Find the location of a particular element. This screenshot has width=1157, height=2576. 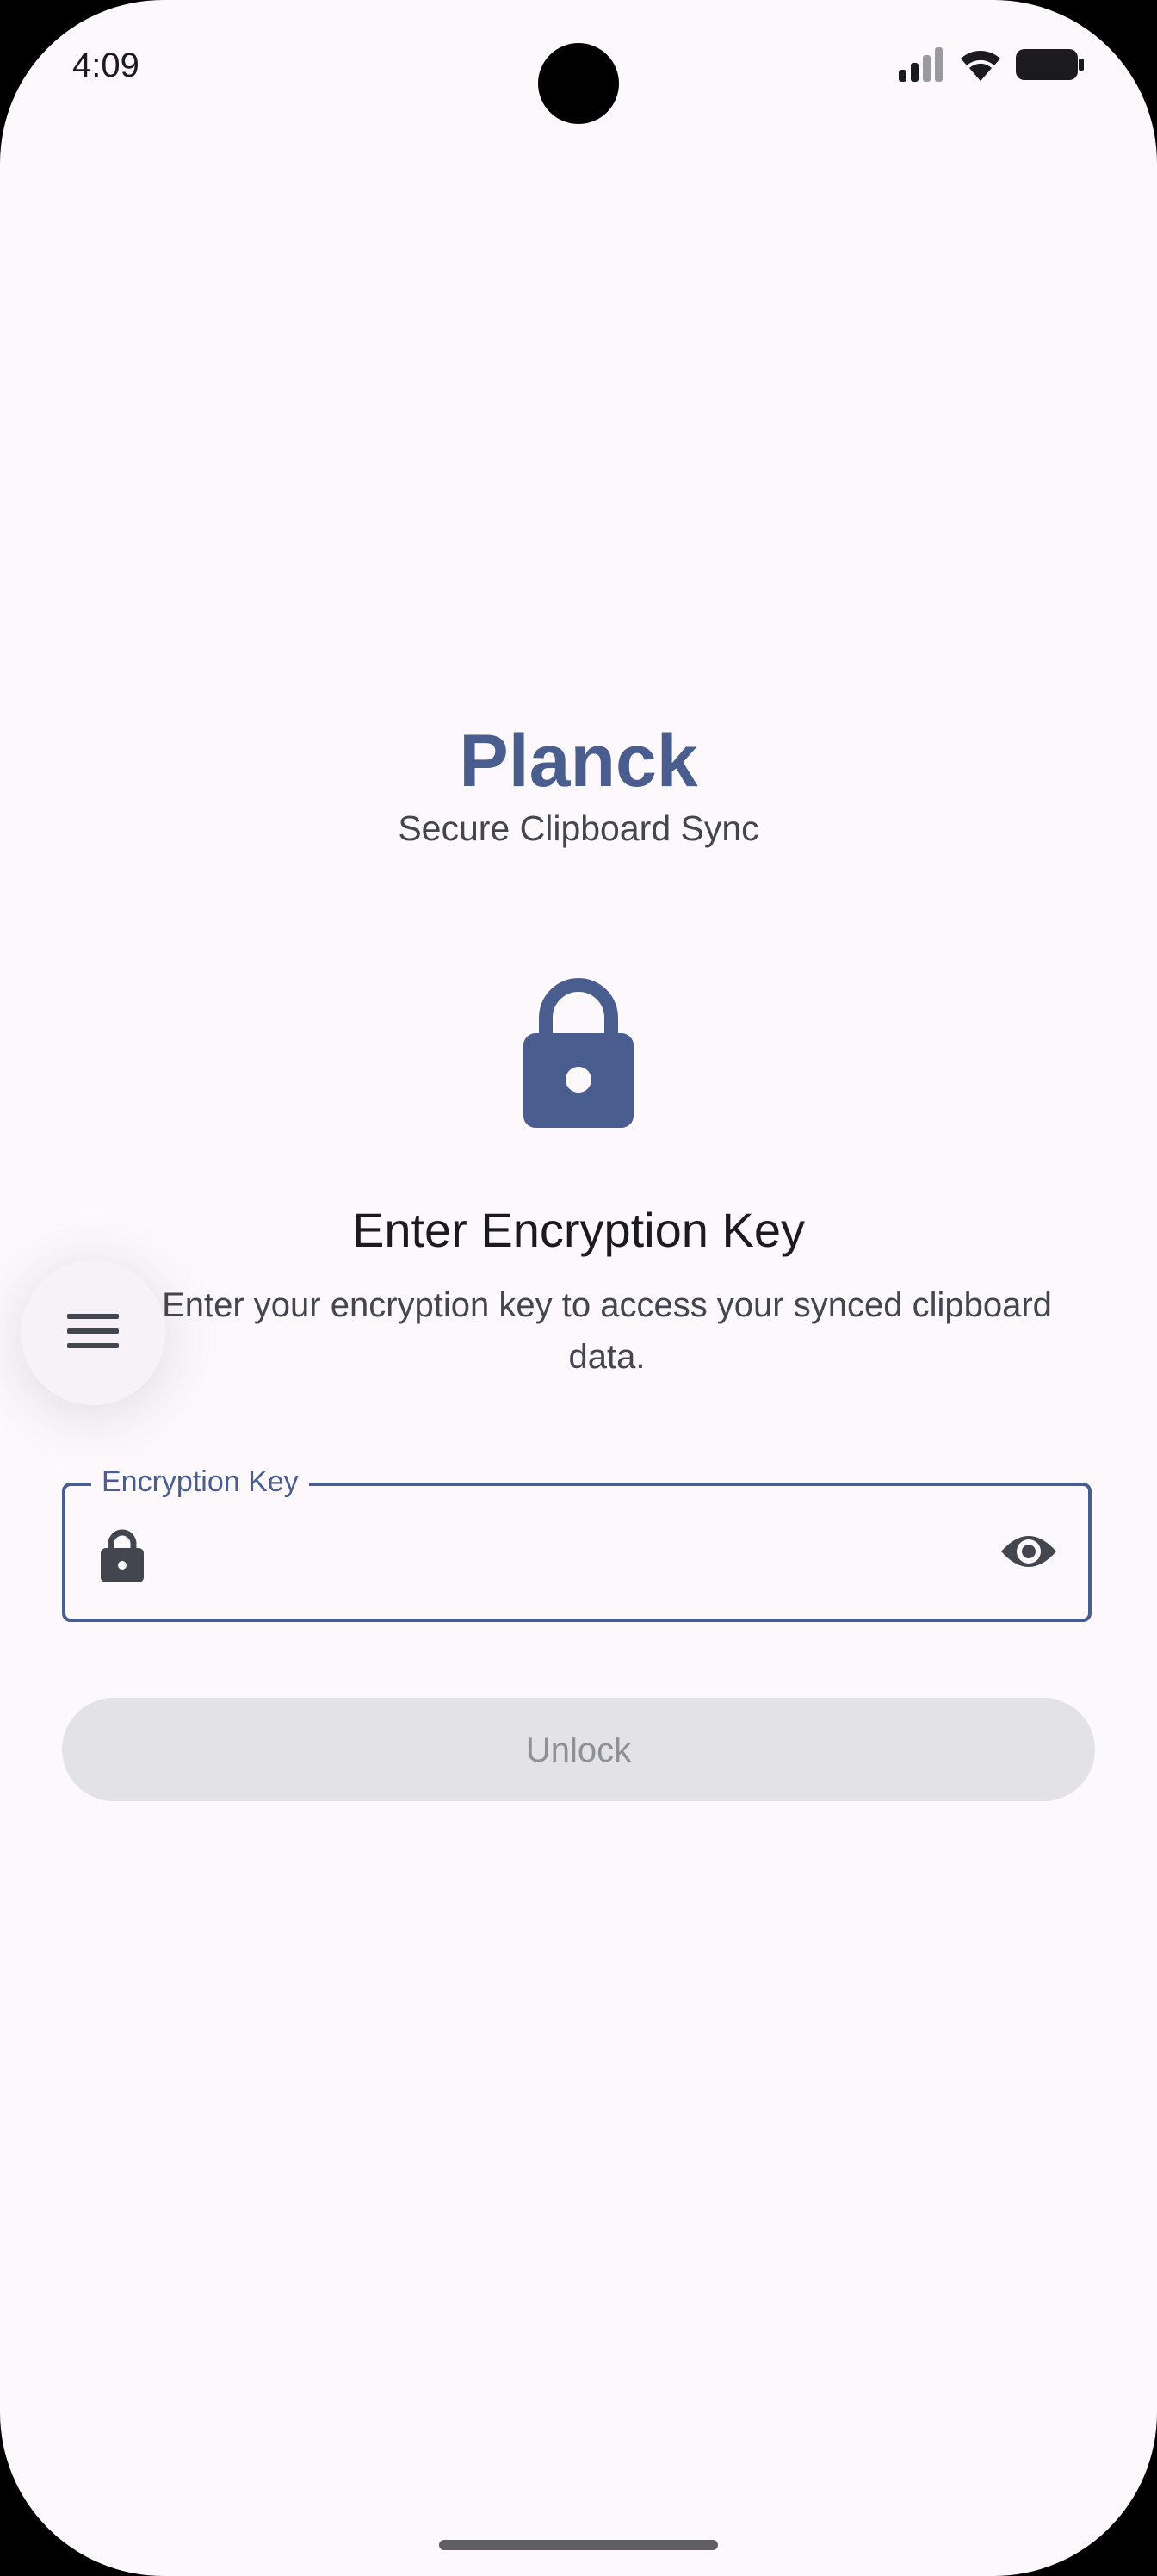

unlock-heading: Enter Encryption Key is located at coordinates (579, 1230).